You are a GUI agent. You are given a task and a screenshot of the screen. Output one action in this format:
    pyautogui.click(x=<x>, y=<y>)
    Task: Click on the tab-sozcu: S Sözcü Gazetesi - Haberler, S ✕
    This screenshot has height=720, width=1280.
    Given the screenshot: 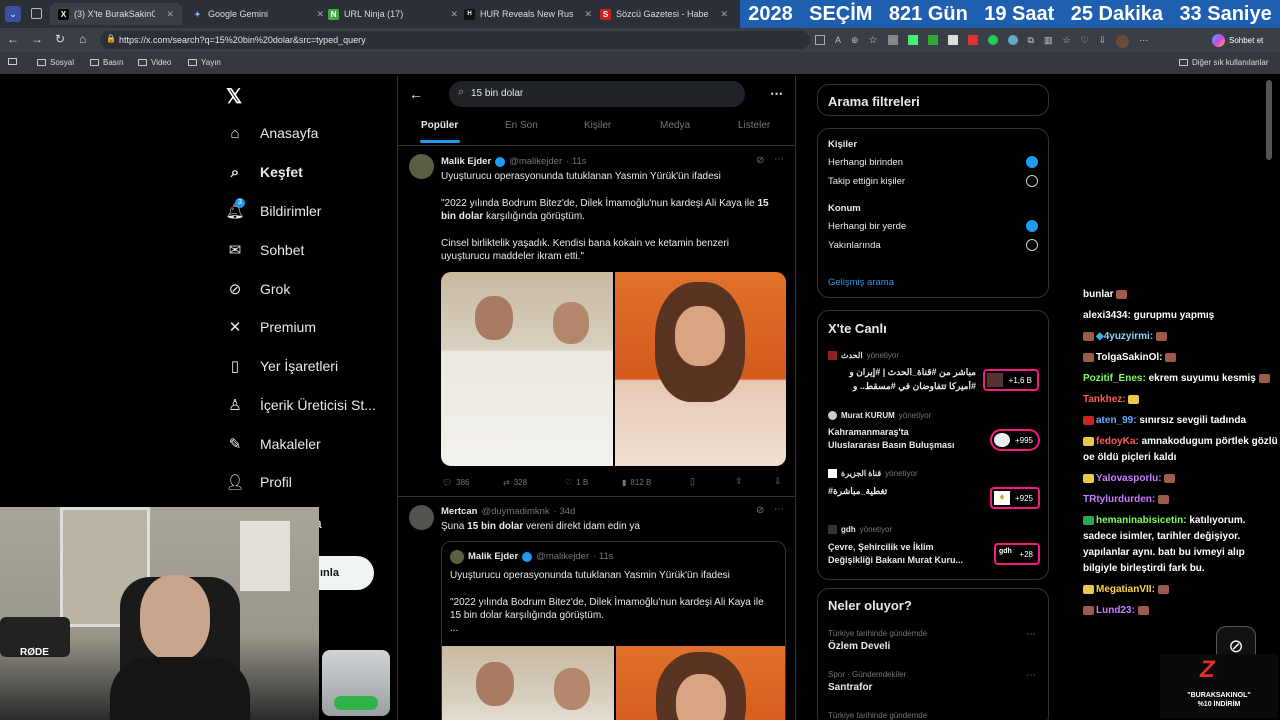 What is the action you would take?
    pyautogui.click(x=664, y=14)
    